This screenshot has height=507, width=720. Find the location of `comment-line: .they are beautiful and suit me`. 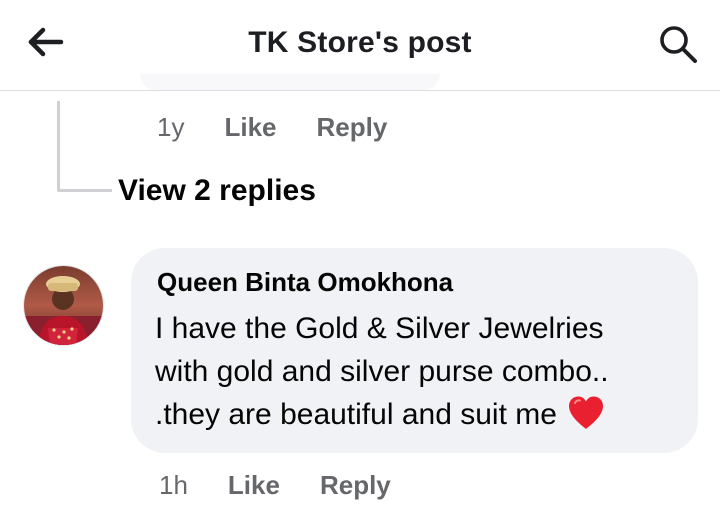

comment-line: .they are beautiful and suit me is located at coordinates (356, 414).